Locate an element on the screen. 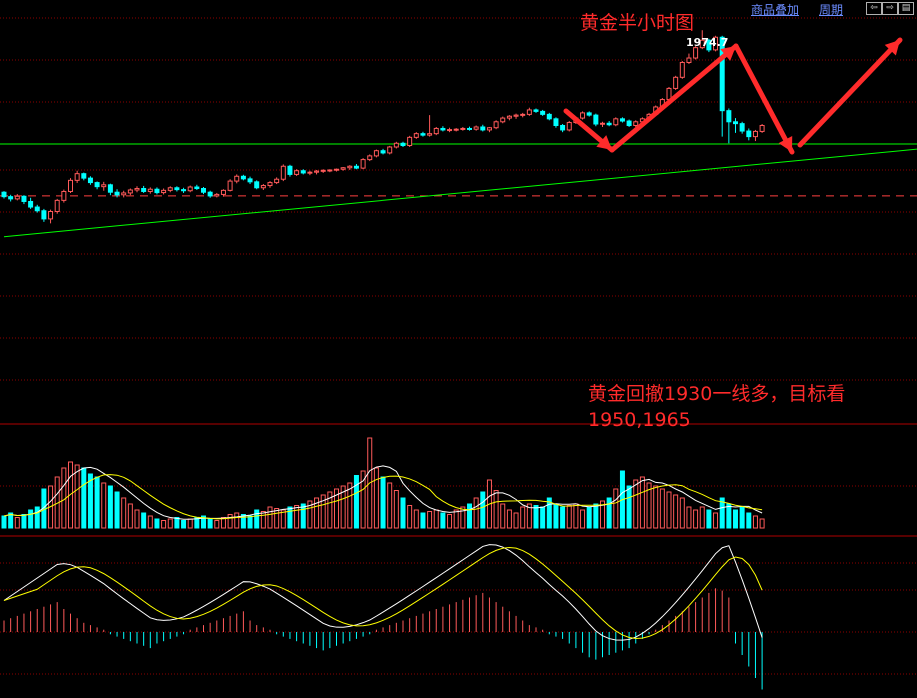  chart-title: 黄金半小时图 is located at coordinates (637, 23).